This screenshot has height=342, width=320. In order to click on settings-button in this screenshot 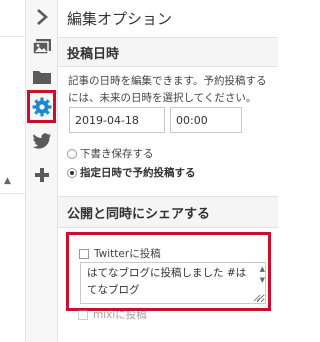, I will do `click(41, 106)`.